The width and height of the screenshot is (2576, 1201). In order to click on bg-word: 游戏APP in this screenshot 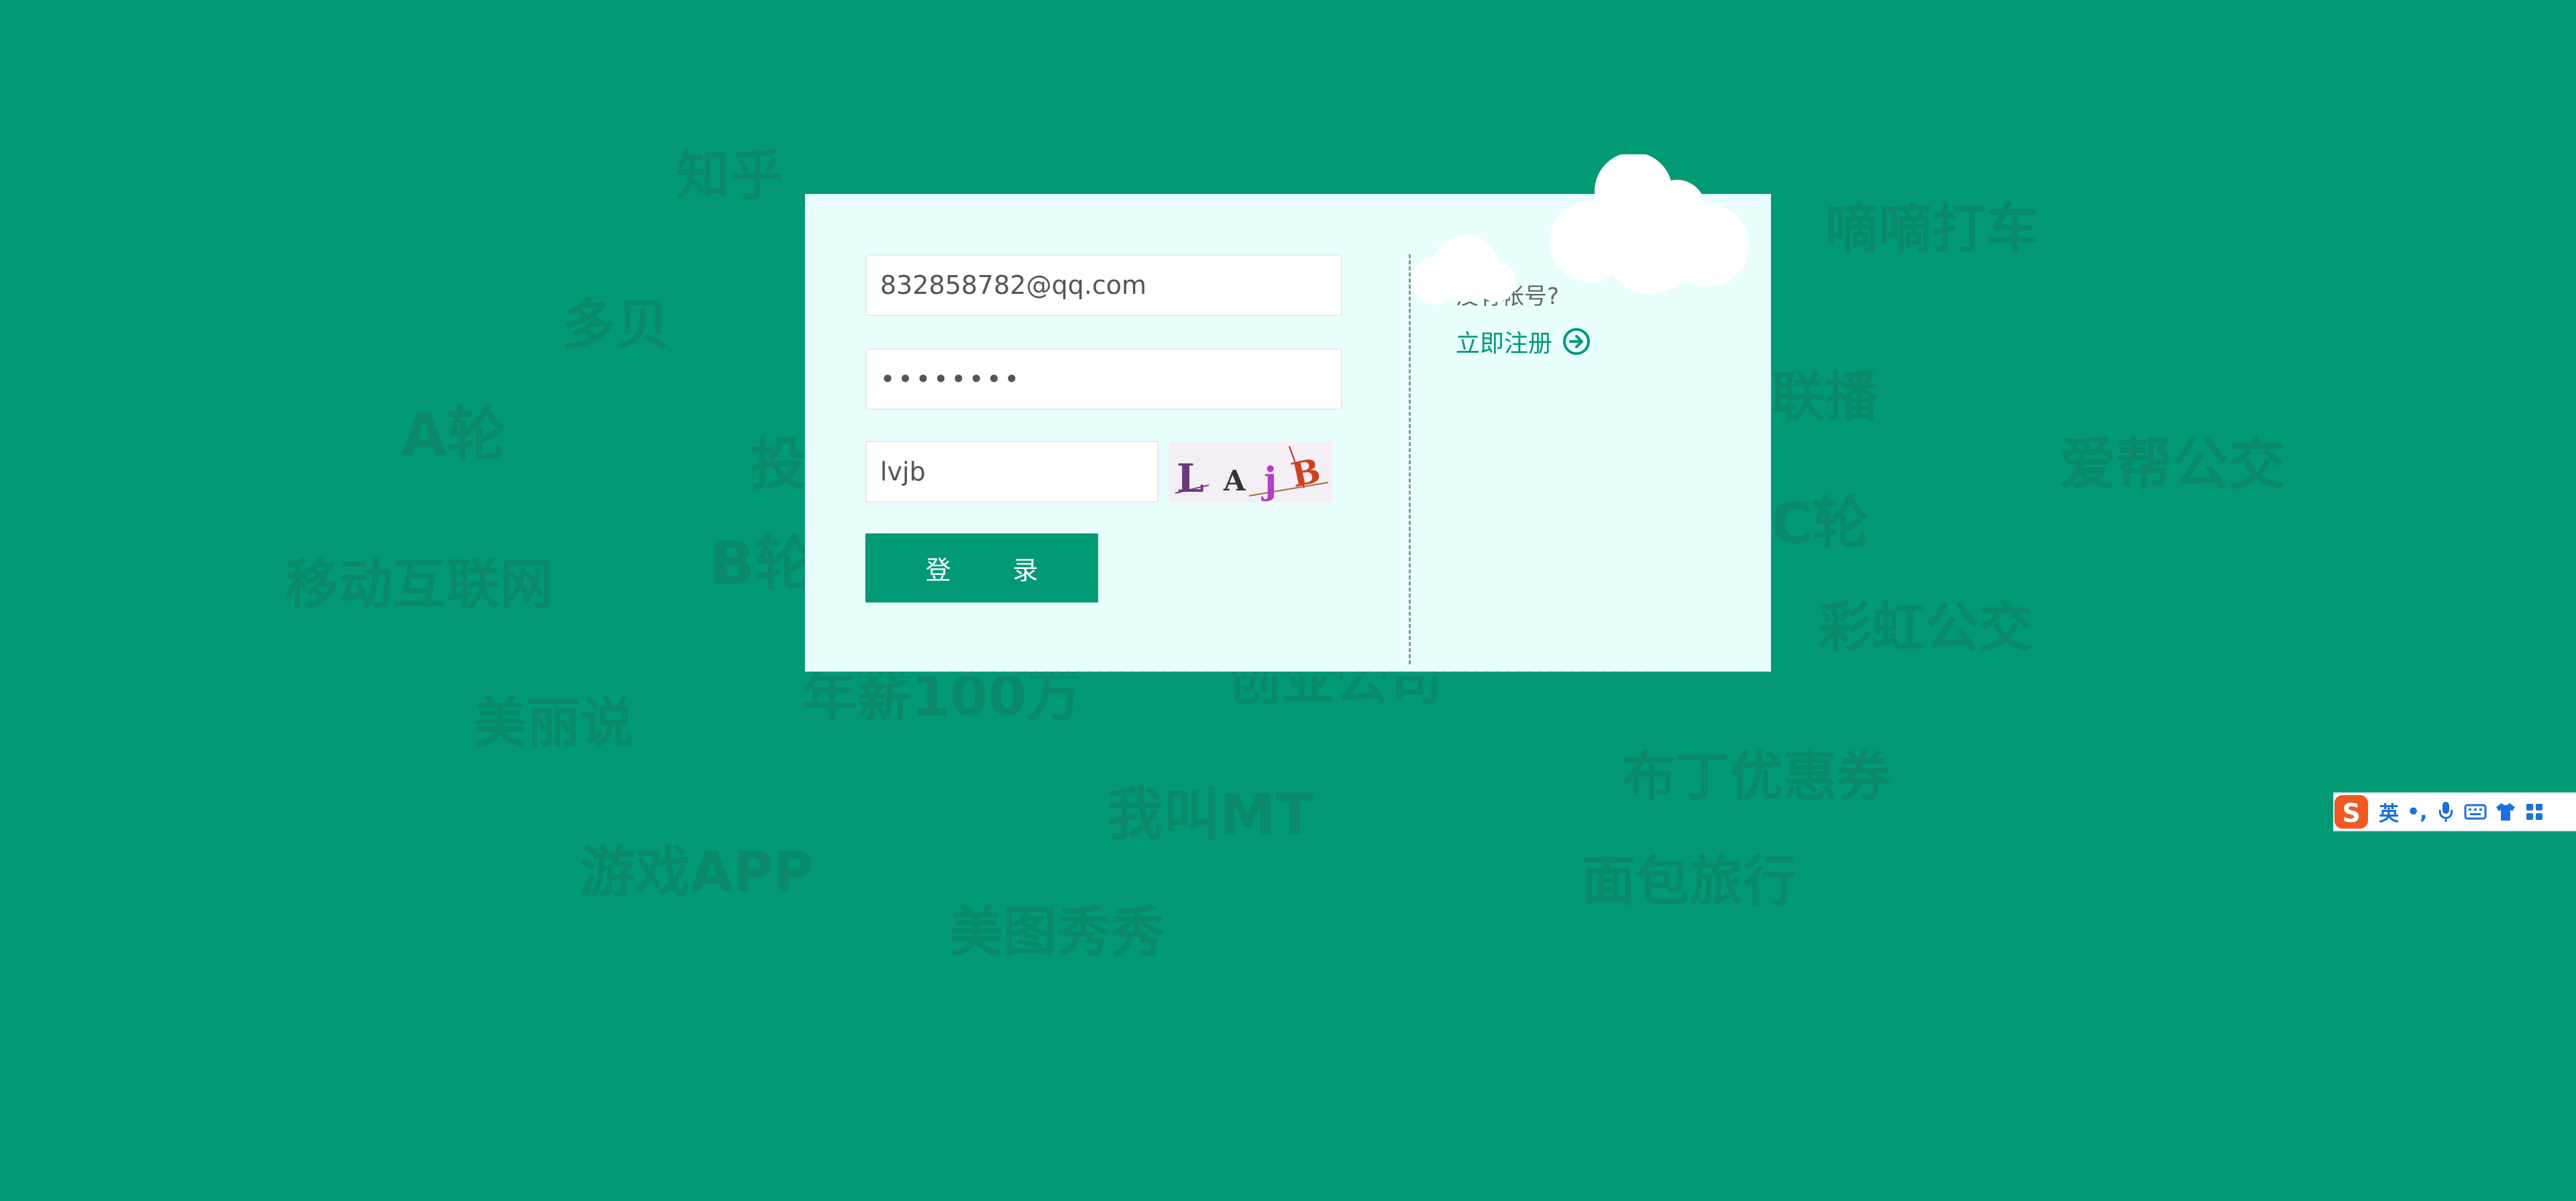, I will do `click(697, 872)`.